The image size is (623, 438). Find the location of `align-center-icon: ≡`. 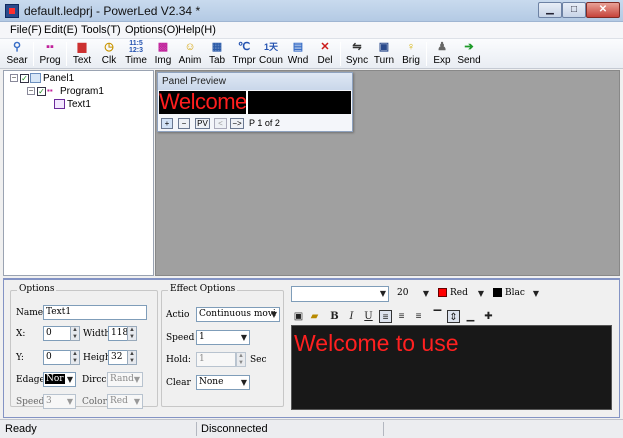

align-center-icon: ≡ is located at coordinates (401, 316).